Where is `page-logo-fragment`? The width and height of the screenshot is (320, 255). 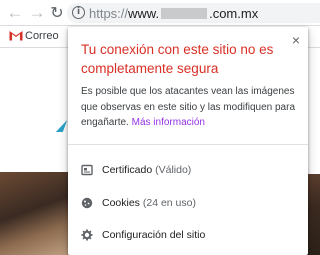 page-logo-fragment is located at coordinates (61, 126).